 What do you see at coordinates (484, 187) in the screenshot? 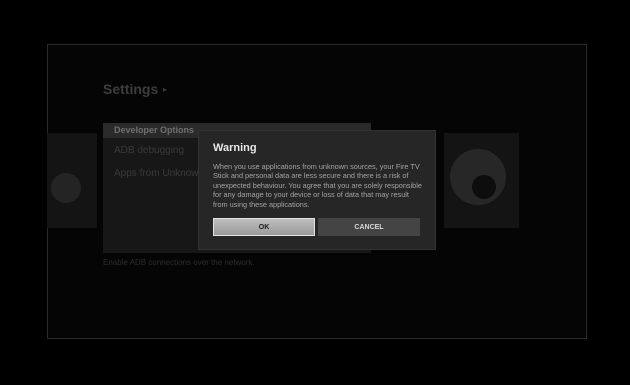
I see `avatar-head-icon` at bounding box center [484, 187].